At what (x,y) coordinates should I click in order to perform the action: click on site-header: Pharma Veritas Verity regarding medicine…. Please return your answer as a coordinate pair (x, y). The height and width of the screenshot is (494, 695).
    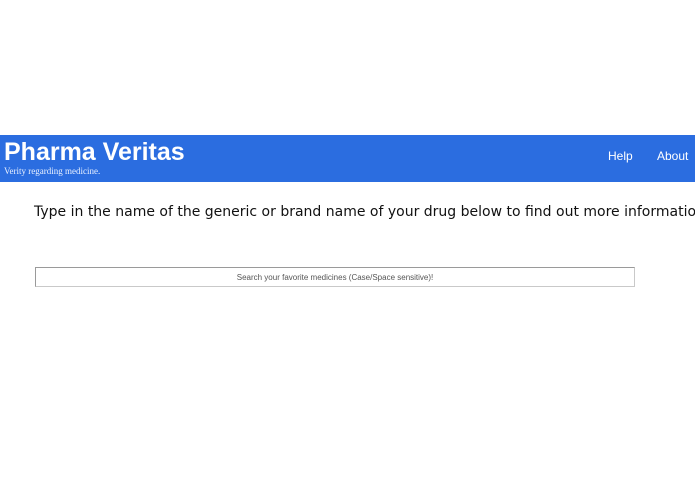
    Looking at the image, I should click on (347, 158).